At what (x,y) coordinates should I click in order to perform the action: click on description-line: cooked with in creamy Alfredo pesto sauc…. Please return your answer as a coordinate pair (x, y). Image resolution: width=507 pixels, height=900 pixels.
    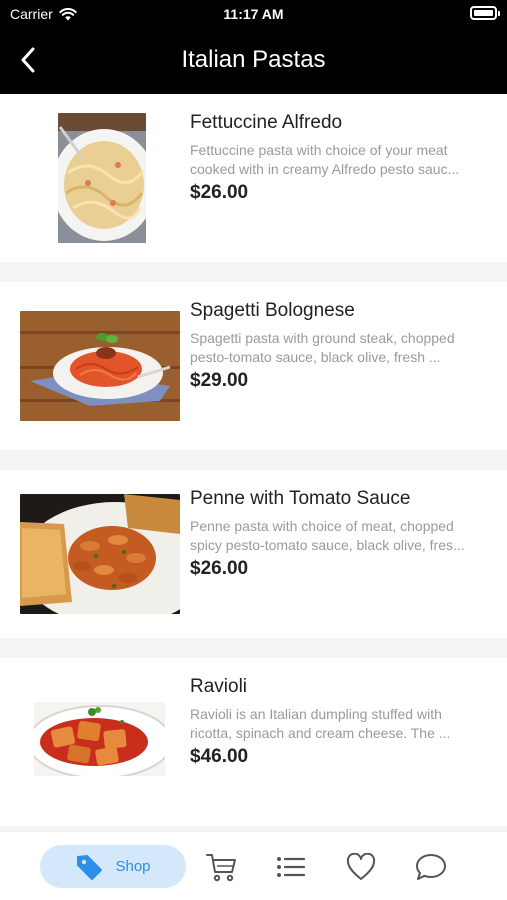
    Looking at the image, I should click on (325, 169).